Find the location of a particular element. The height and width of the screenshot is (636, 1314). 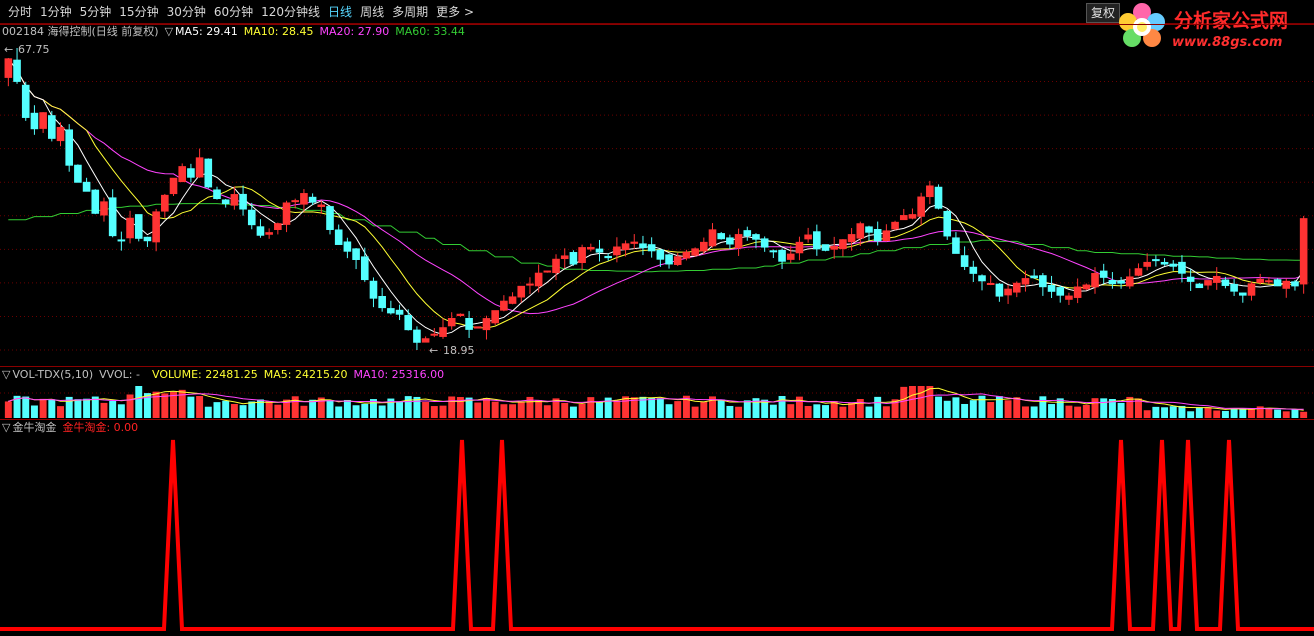

ma60-line is located at coordinates (656, 238).